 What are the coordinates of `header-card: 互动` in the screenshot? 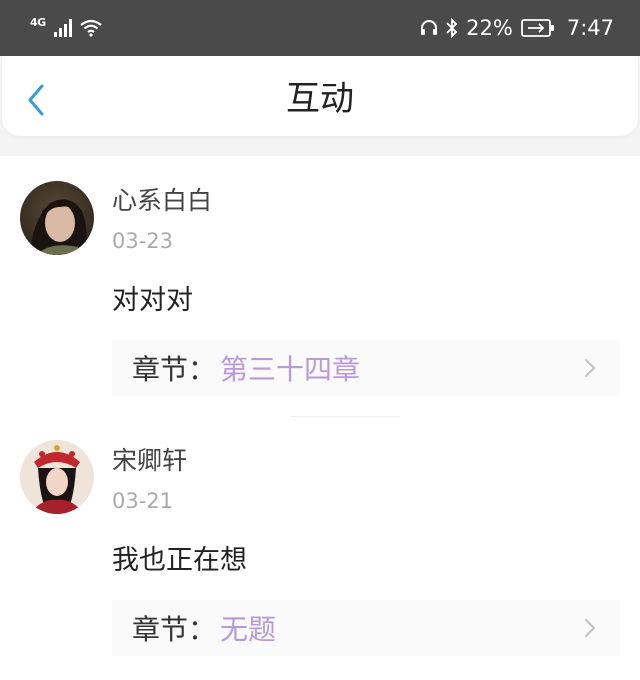 It's located at (320, 96).